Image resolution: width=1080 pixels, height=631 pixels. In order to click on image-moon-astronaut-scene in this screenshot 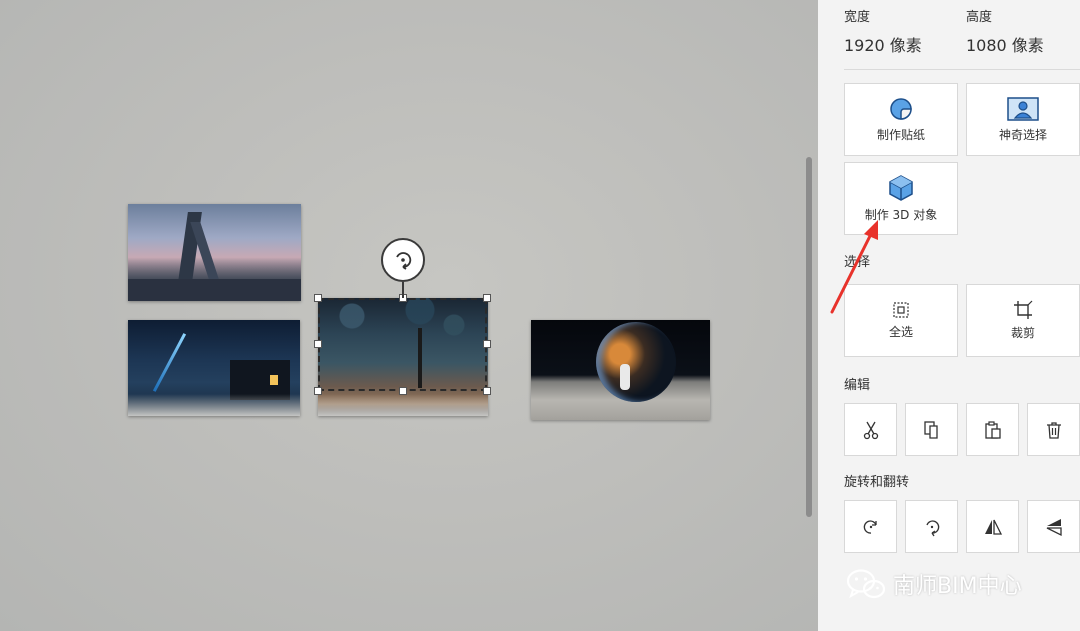, I will do `click(620, 370)`.